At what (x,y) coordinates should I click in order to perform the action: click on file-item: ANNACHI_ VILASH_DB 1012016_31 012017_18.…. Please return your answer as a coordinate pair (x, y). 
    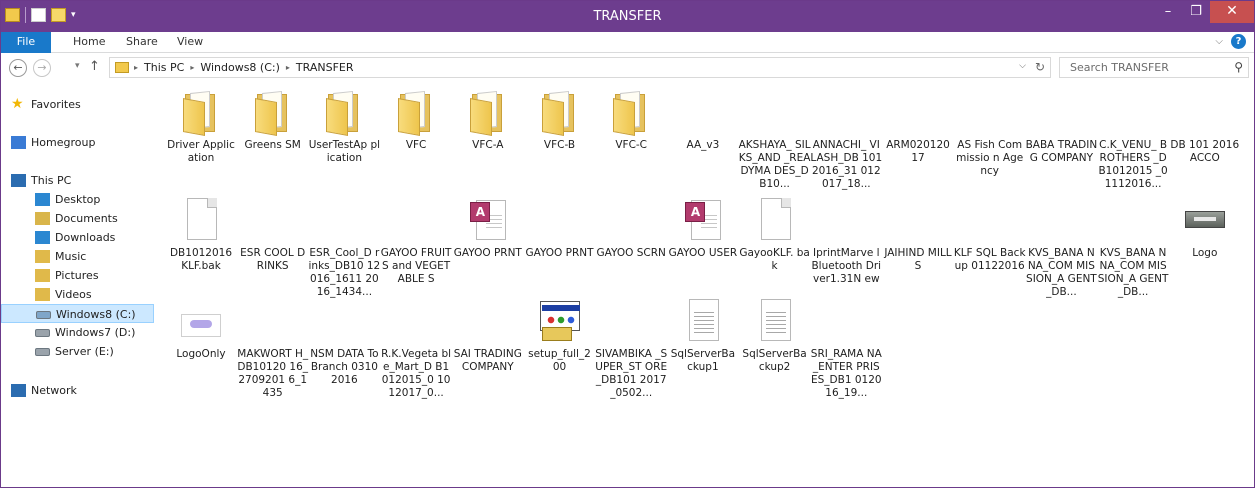
    Looking at the image, I should click on (846, 140).